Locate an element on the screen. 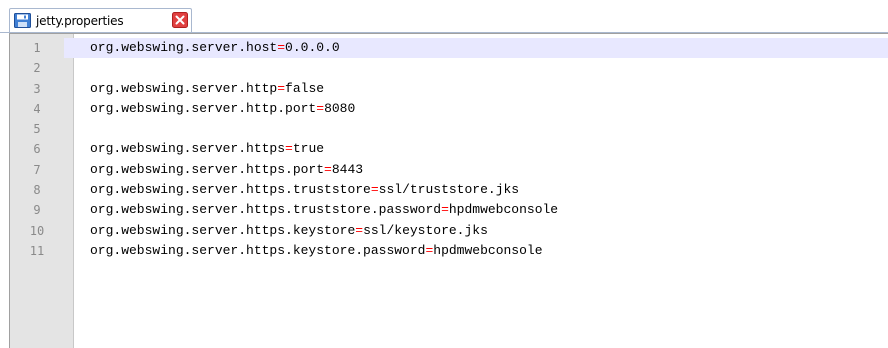  property-key: org.webswing.server.host is located at coordinates (184, 47).